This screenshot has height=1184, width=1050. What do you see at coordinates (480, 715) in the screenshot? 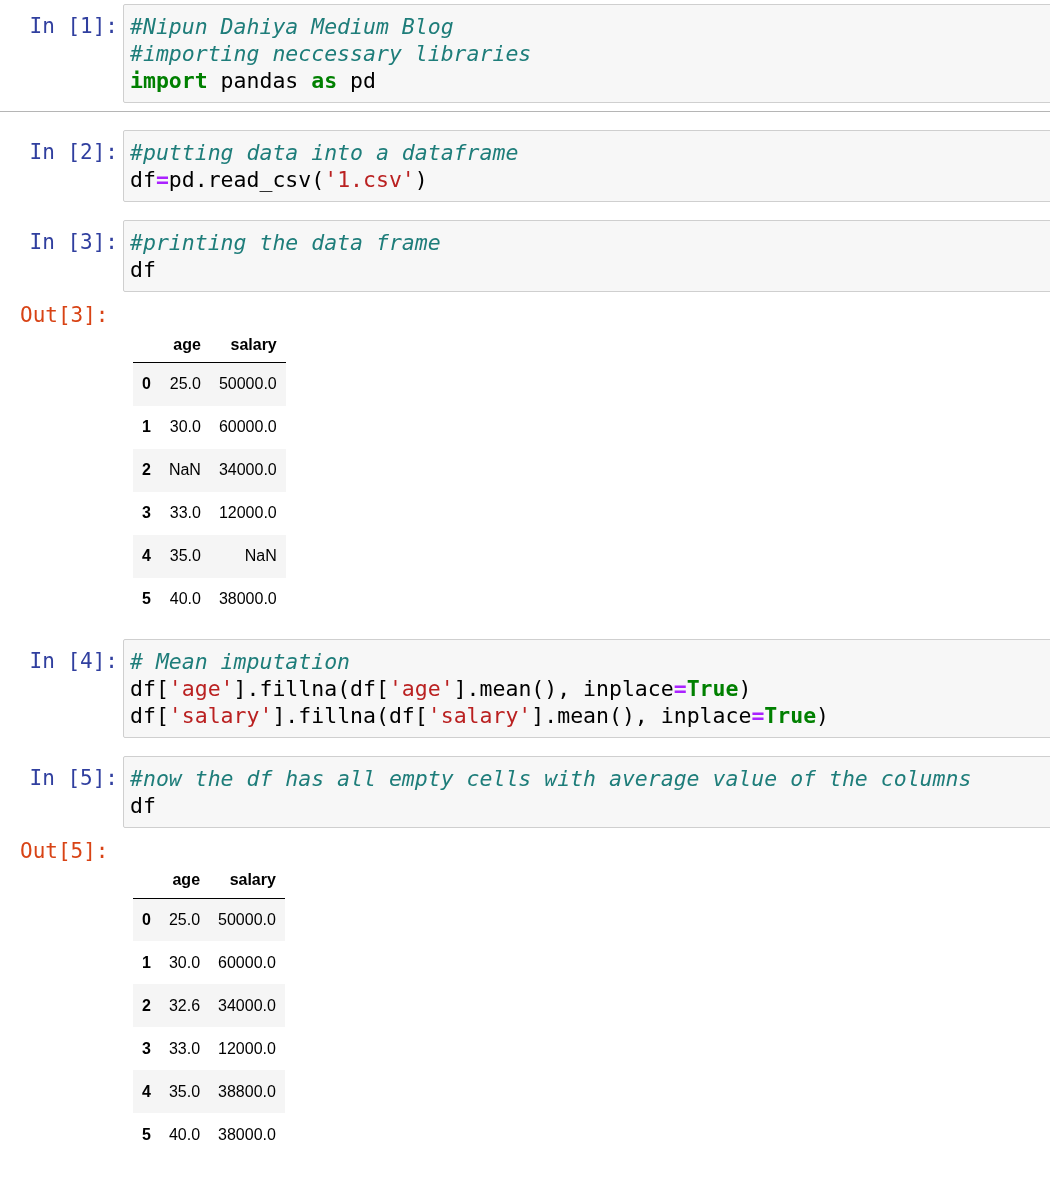
I see `code-line: df['salary'].fillna(df['salary'].mean(), inplace=True)` at bounding box center [480, 715].